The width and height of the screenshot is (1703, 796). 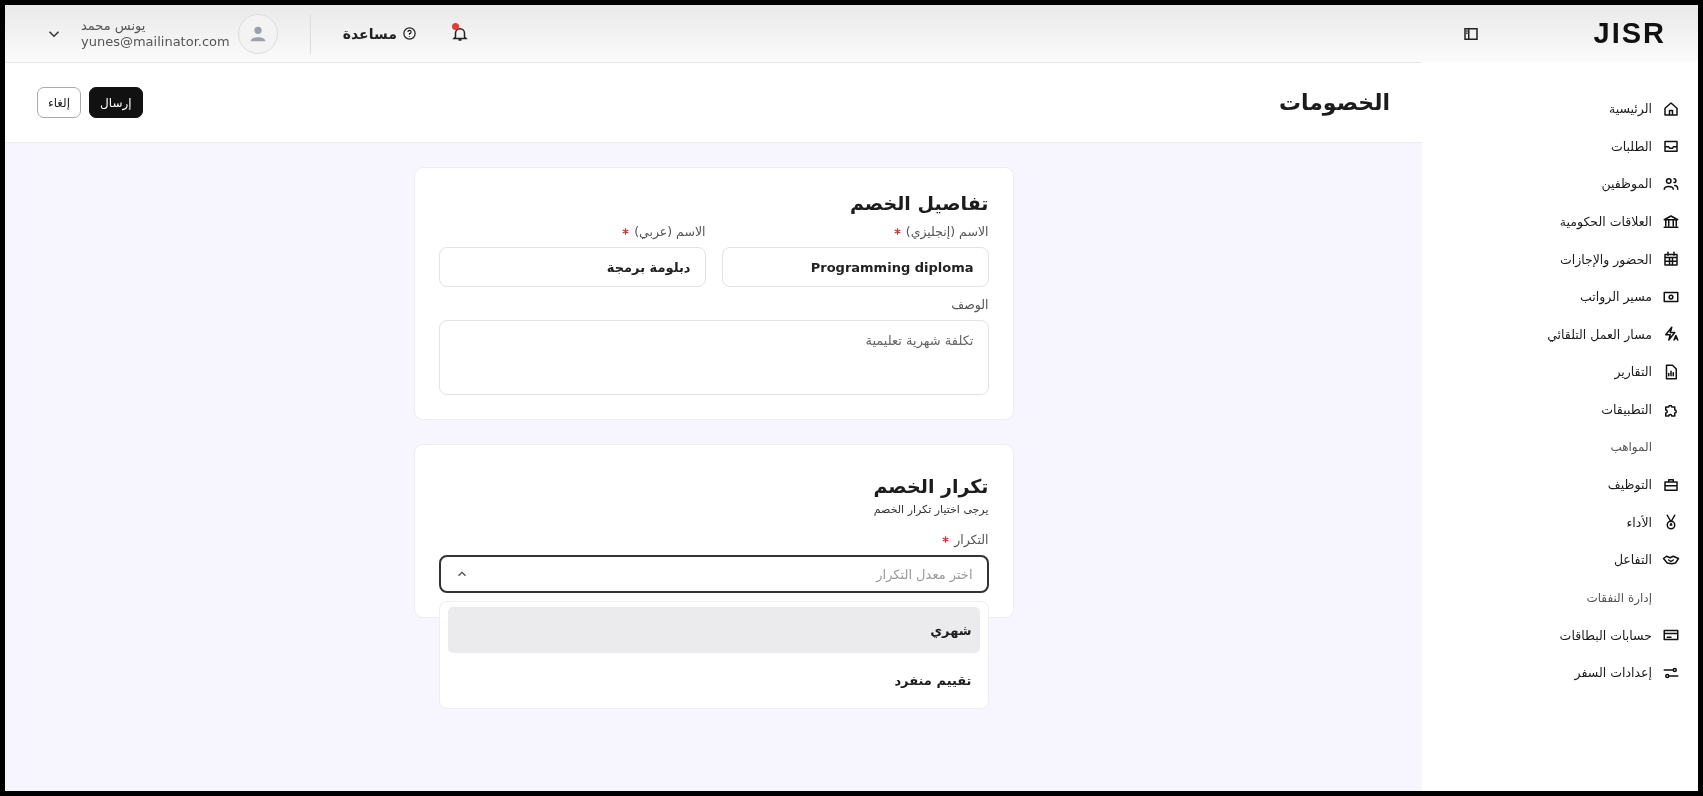 I want to click on sidebar-item: الرئيسية, so click(x=1551, y=109).